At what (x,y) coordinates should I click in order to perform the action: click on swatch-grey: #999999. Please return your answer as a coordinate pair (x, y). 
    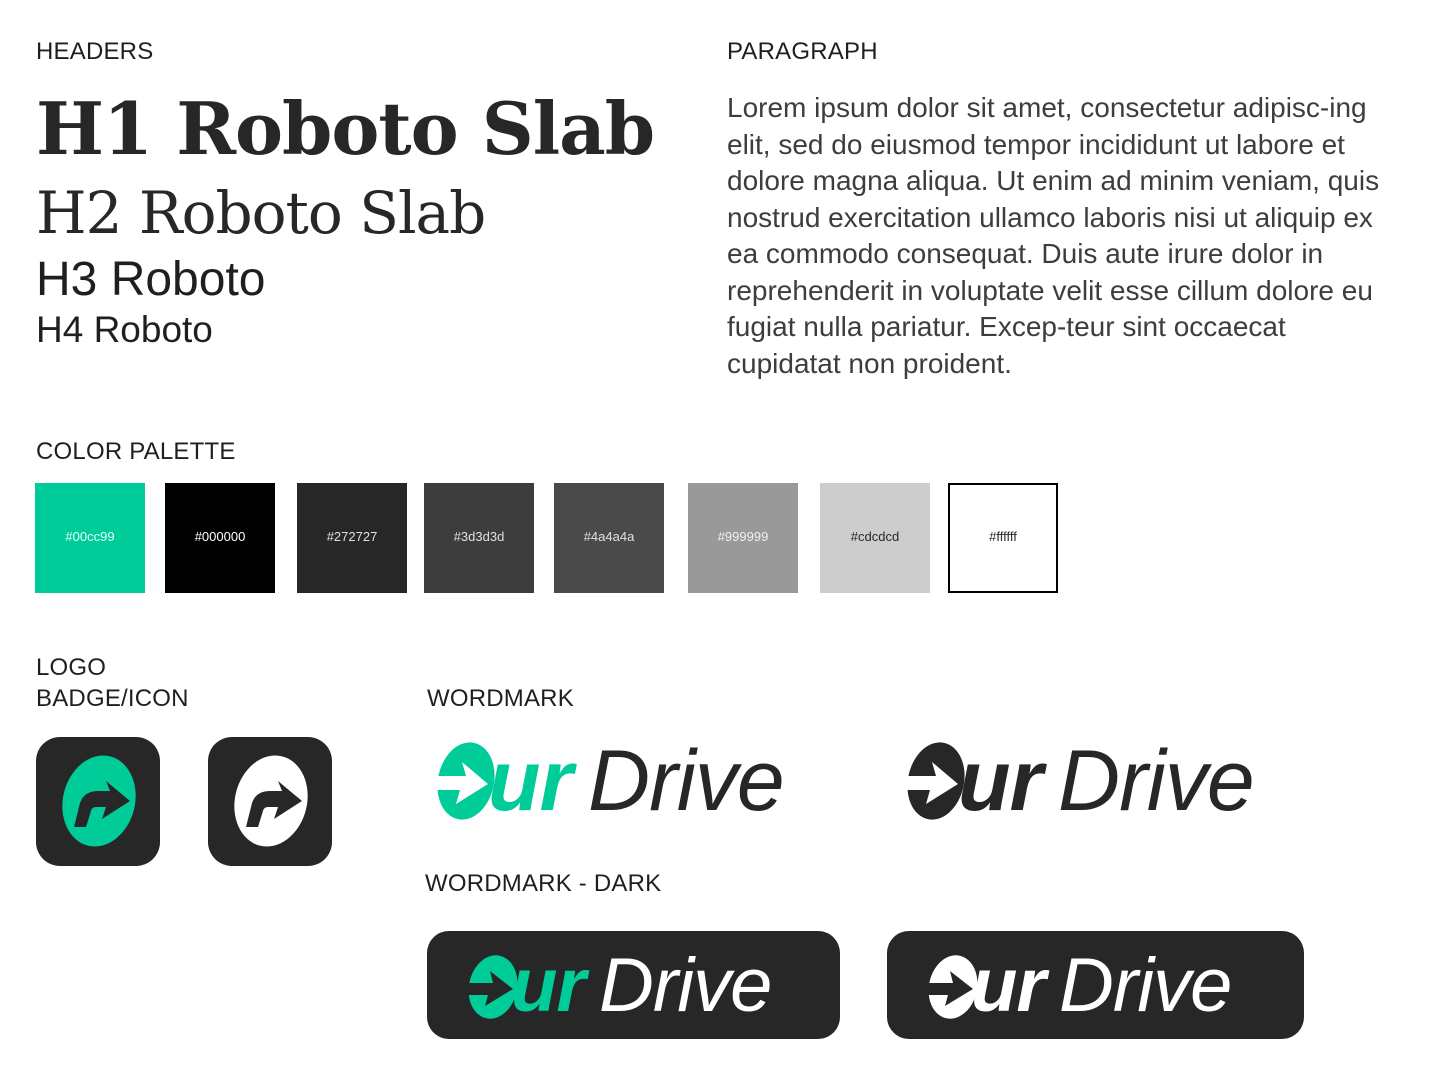
    Looking at the image, I should click on (743, 538).